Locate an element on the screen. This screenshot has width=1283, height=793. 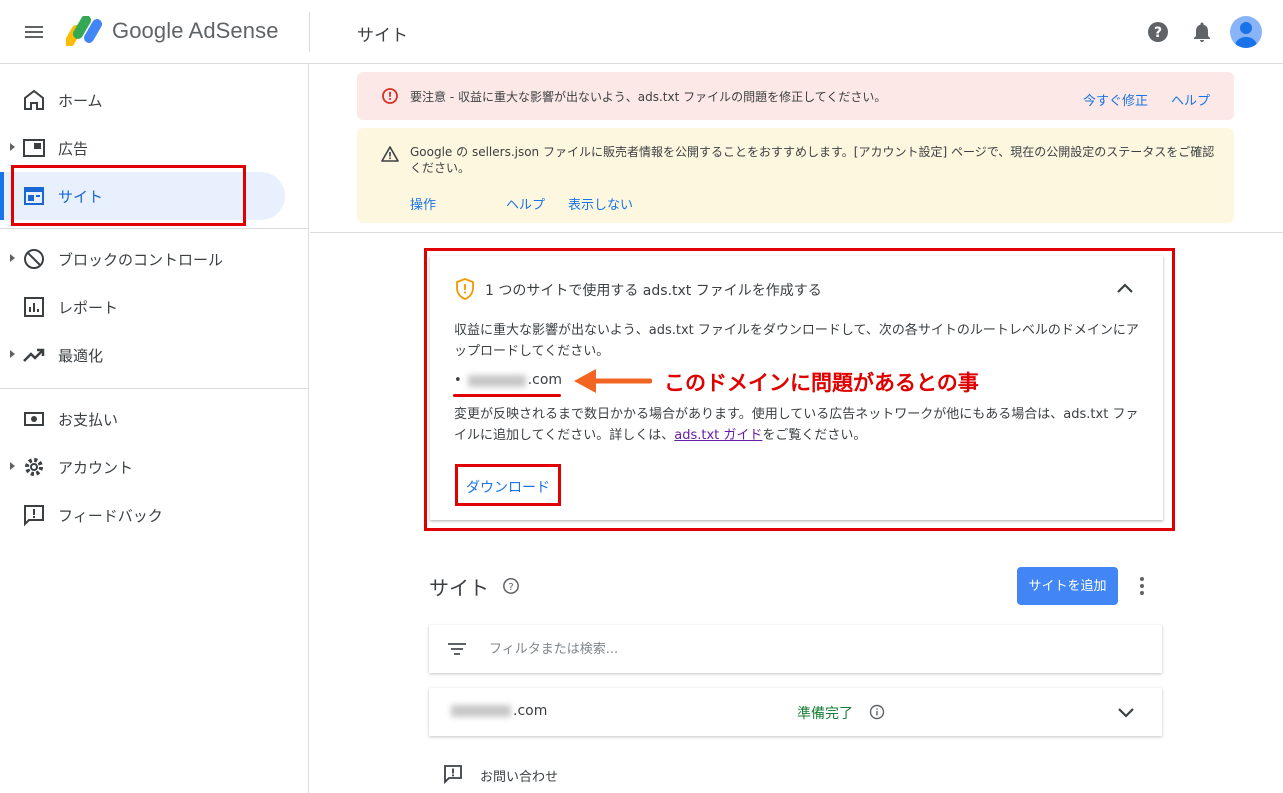
sidebar-item-label: お支払い is located at coordinates (88, 420).